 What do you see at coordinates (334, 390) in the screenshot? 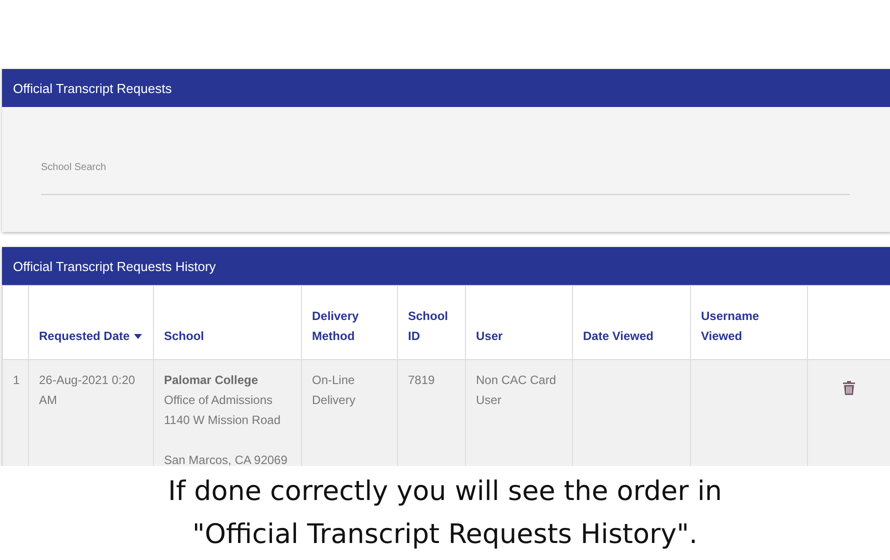
I see `table-cell-text: On-Line Delivery` at bounding box center [334, 390].